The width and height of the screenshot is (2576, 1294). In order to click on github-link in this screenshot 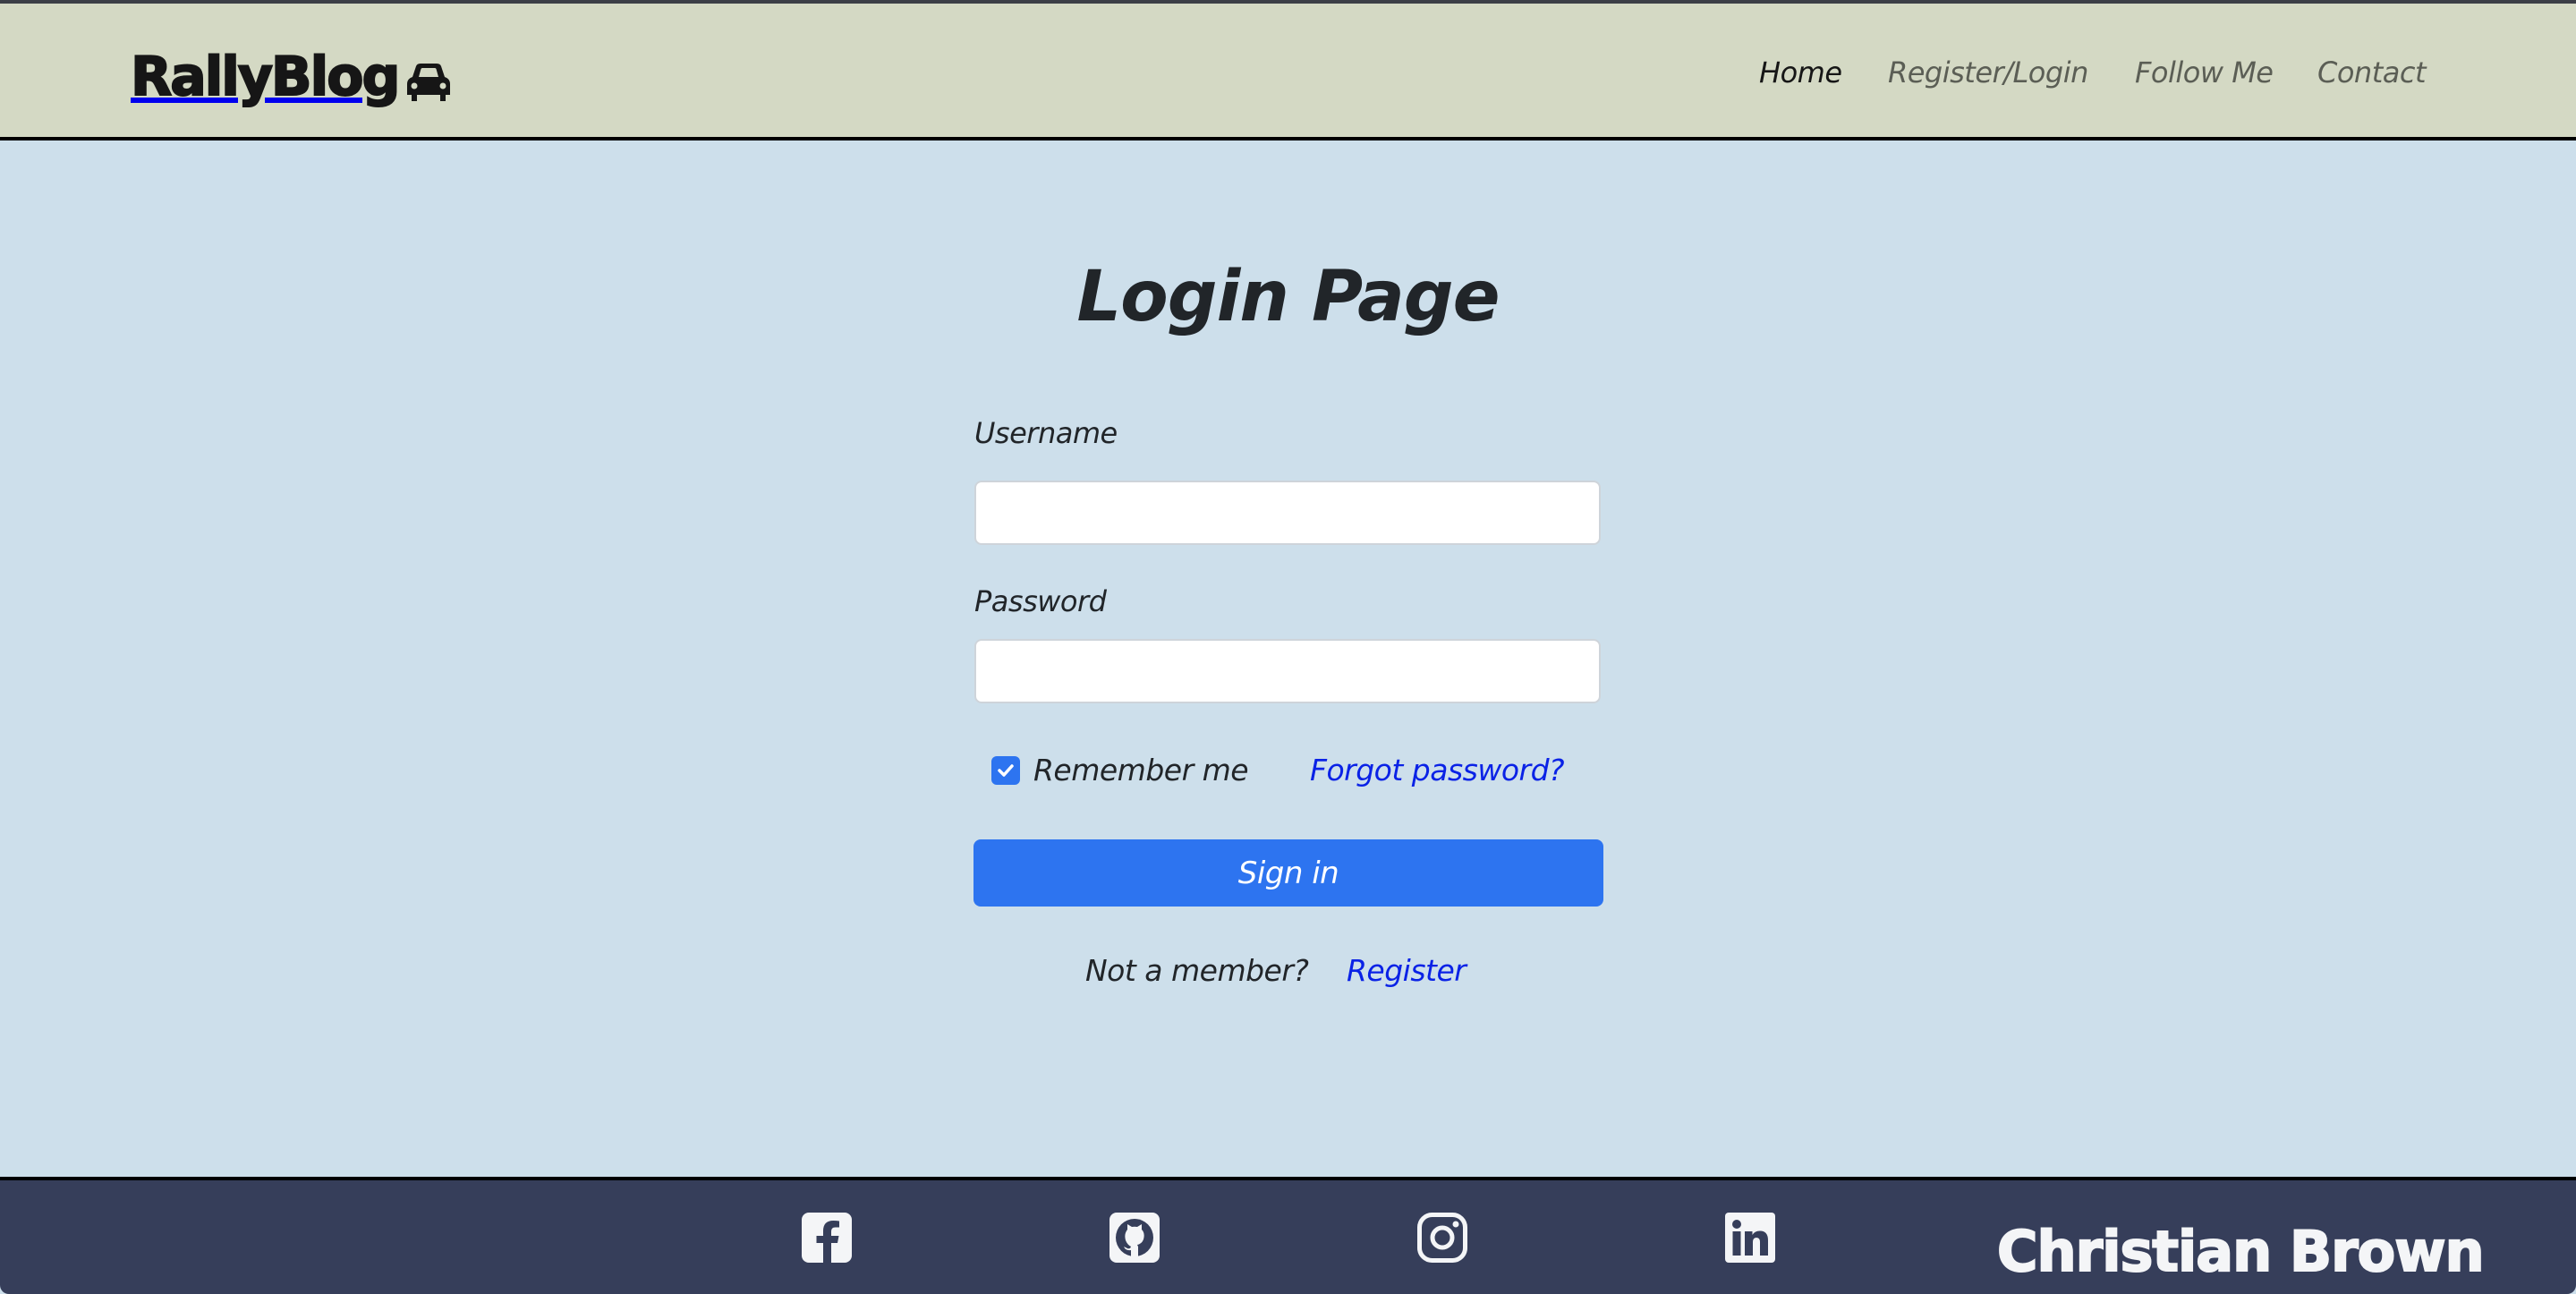, I will do `click(1134, 1238)`.